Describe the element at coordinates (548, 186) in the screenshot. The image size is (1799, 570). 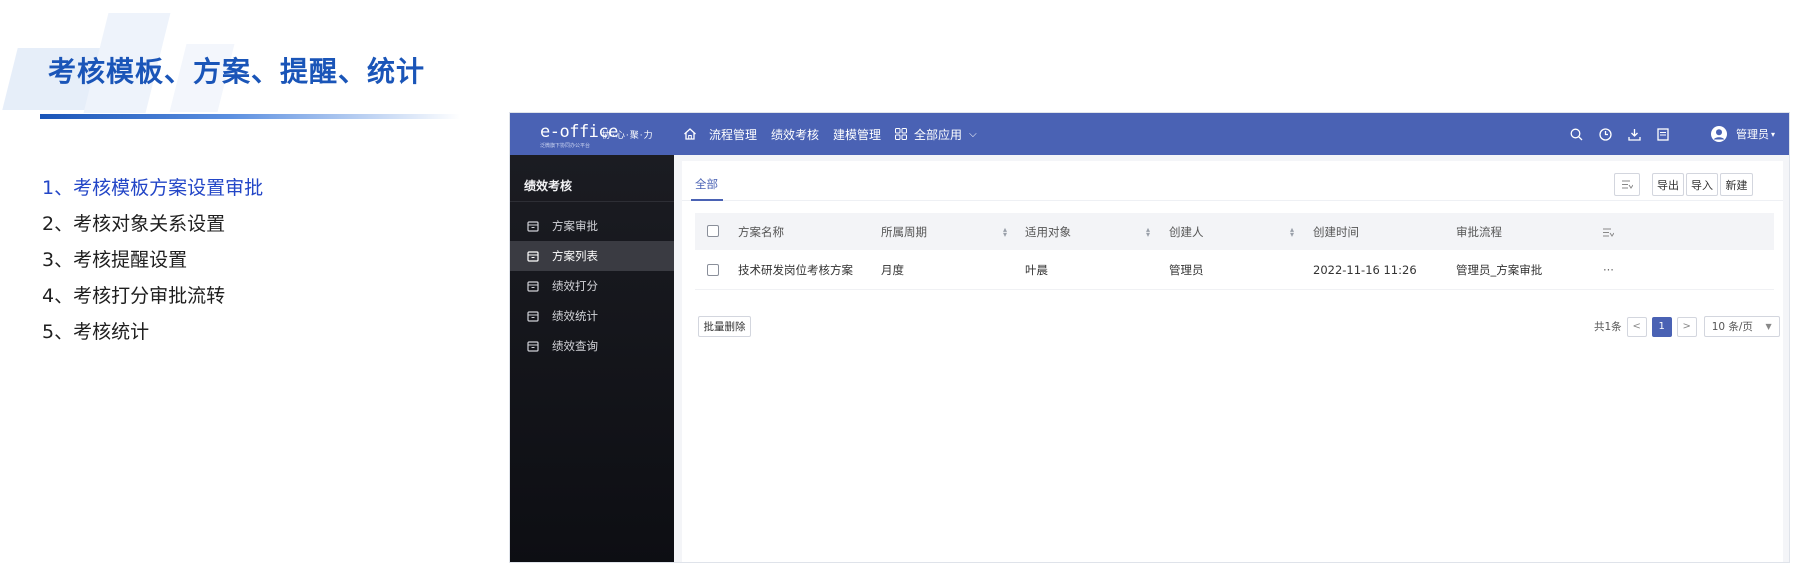
I see `sidebar-heading: 绩效考核` at that location.